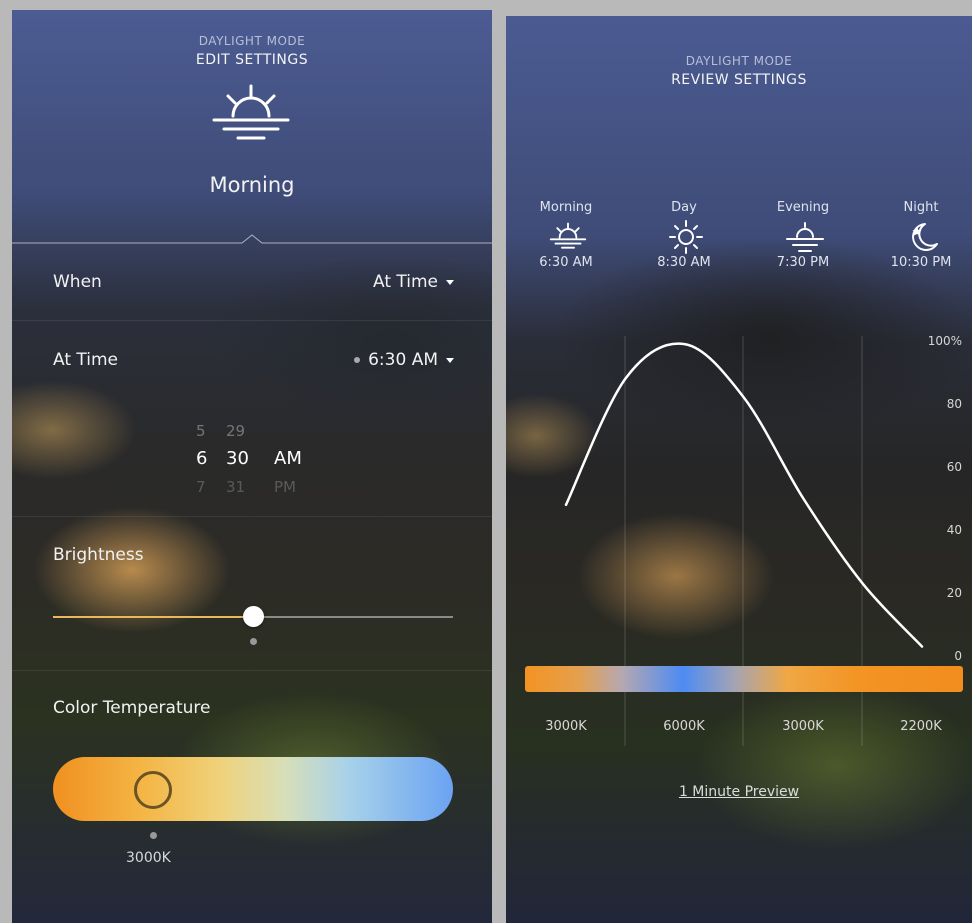  I want to click on screen-title: EDIT SETTINGS, so click(252, 60).